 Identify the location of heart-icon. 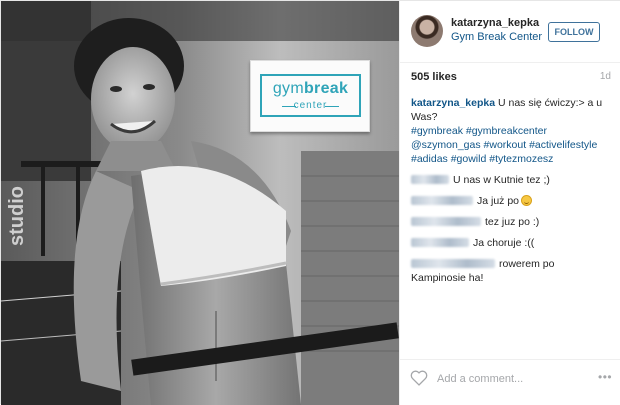
(419, 378).